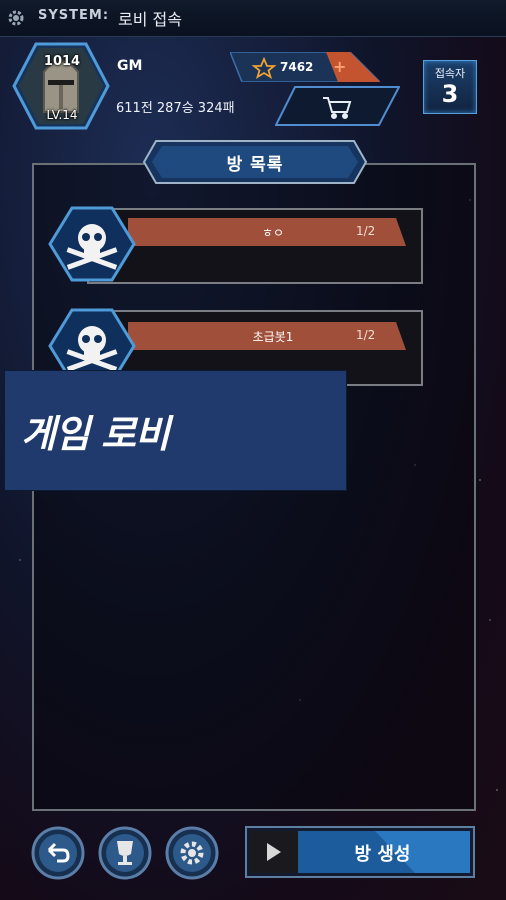  Describe the element at coordinates (130, 66) in the screenshot. I see `player-name: GM` at that location.